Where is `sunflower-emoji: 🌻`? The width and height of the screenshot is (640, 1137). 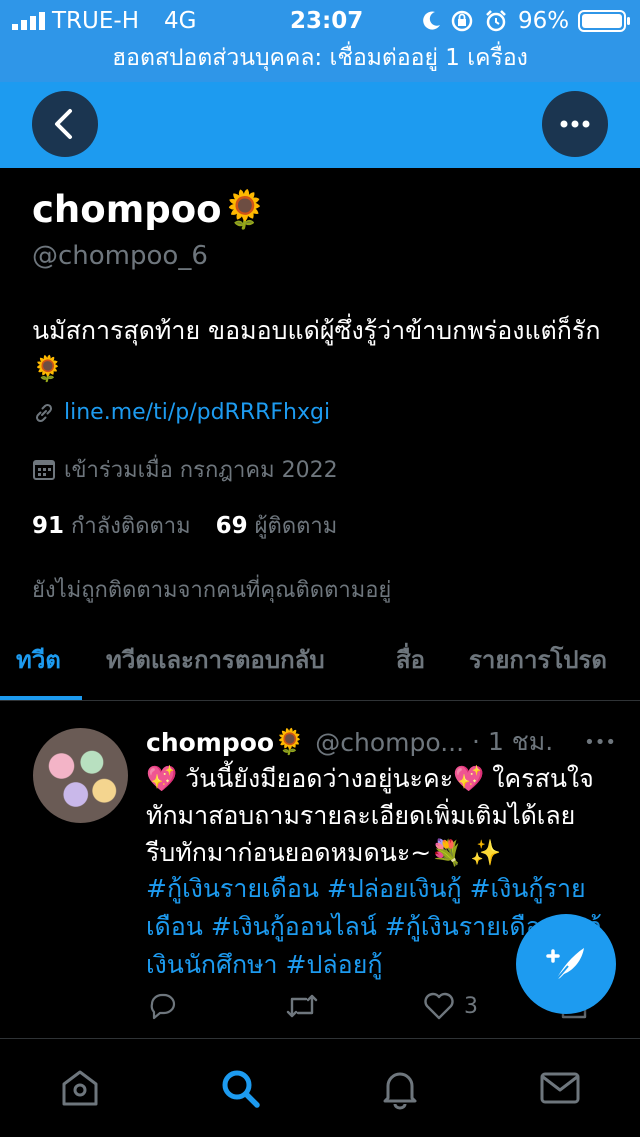 sunflower-emoji: 🌻 is located at coordinates (244, 209).